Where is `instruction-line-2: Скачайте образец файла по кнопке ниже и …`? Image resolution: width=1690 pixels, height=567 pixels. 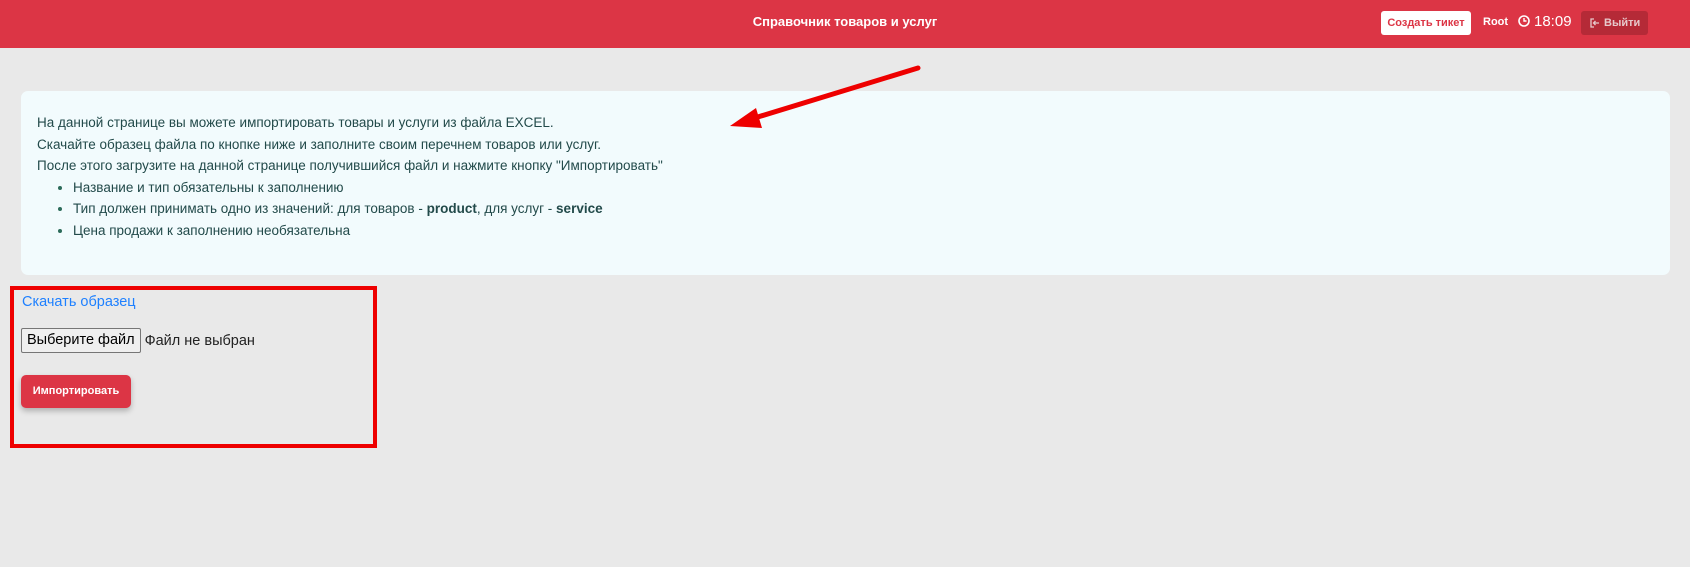
instruction-line-2: Скачайте образец файла по кнопке ниже и … is located at coordinates (319, 144).